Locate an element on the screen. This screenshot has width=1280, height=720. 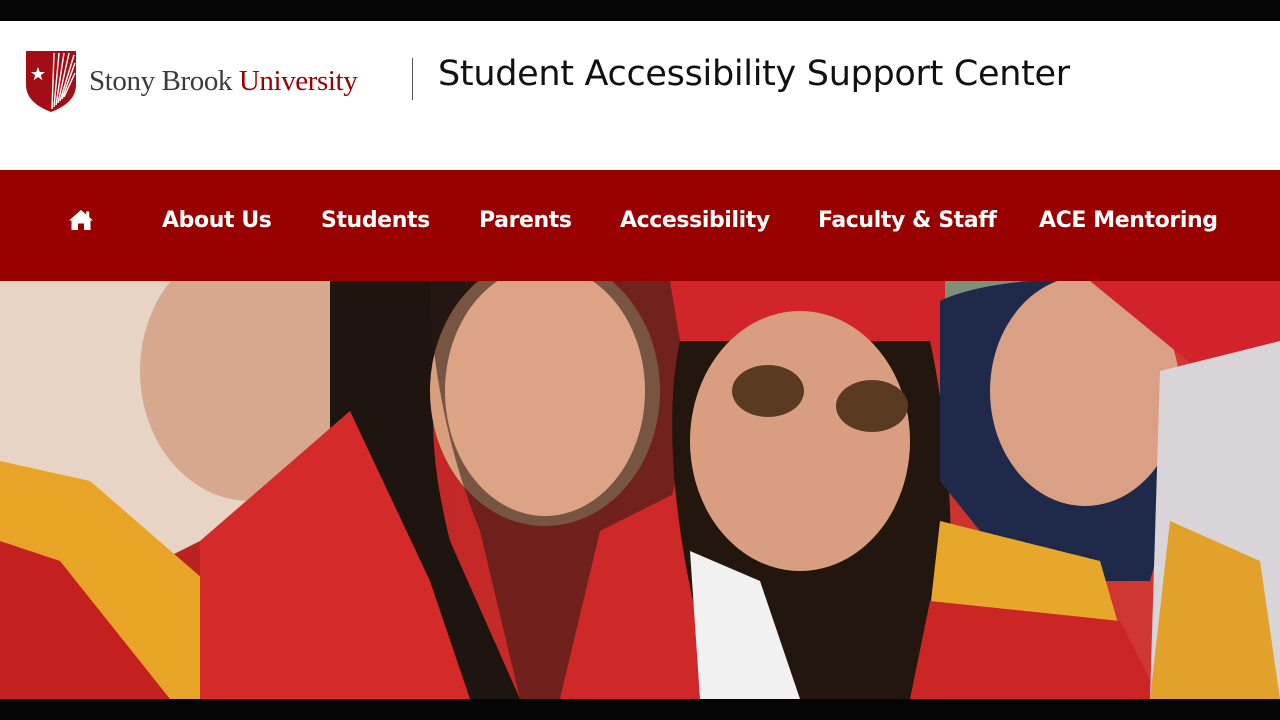
nav-accessibility: Accessibility is located at coordinates (695, 220).